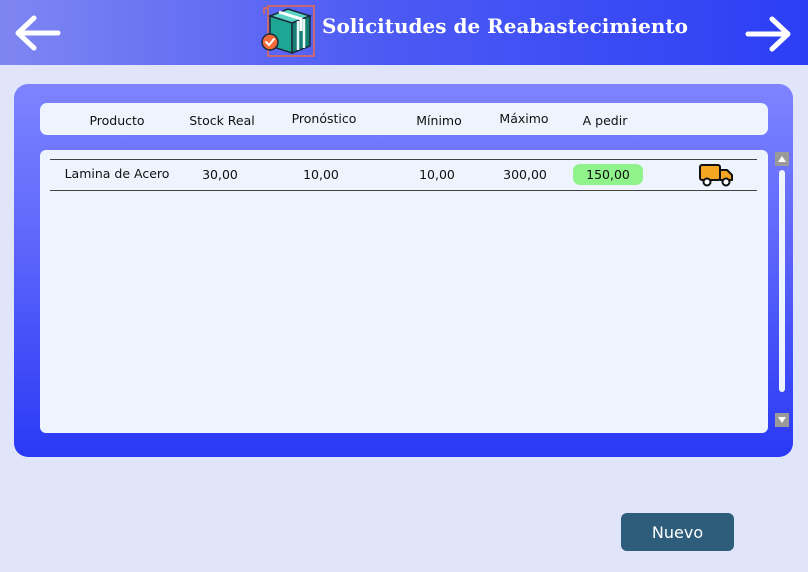 The width and height of the screenshot is (808, 572). Describe the element at coordinates (321, 174) in the screenshot. I see `cell-pronostico: 10,00` at that location.